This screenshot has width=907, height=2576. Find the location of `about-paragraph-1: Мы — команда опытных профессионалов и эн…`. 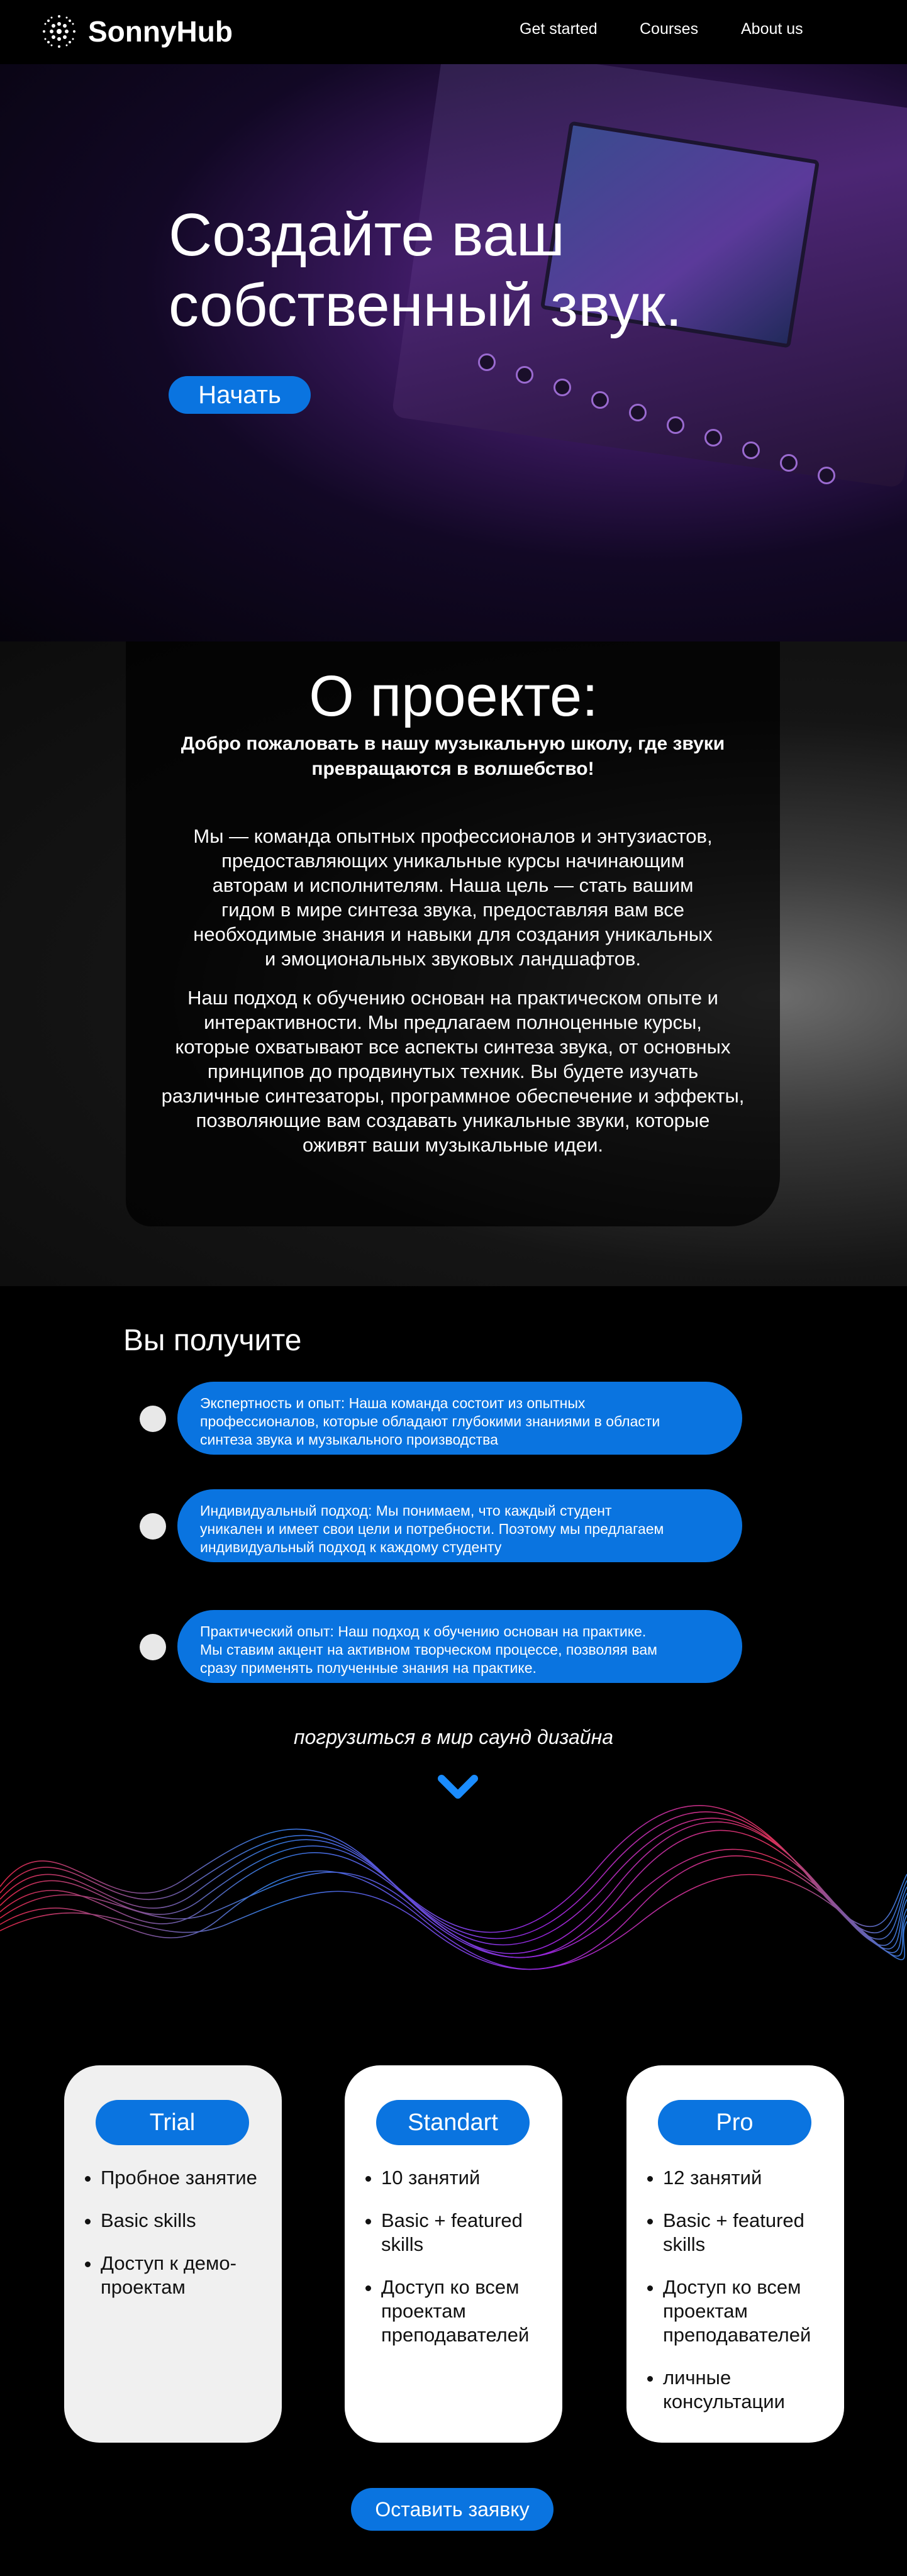

about-paragraph-1: Мы — команда опытных профессионалов и эн… is located at coordinates (453, 897).